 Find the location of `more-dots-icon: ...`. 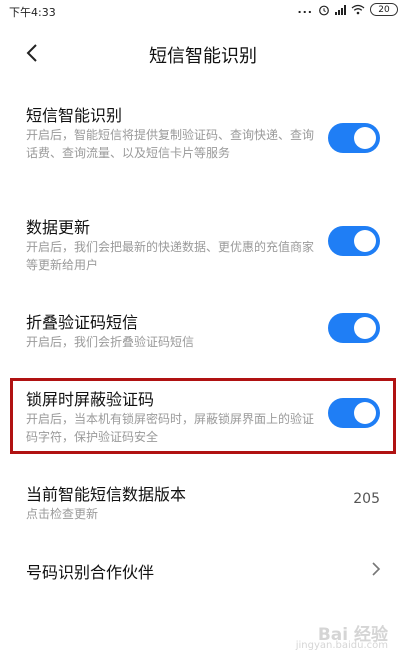

more-dots-icon: ... is located at coordinates (305, 9).